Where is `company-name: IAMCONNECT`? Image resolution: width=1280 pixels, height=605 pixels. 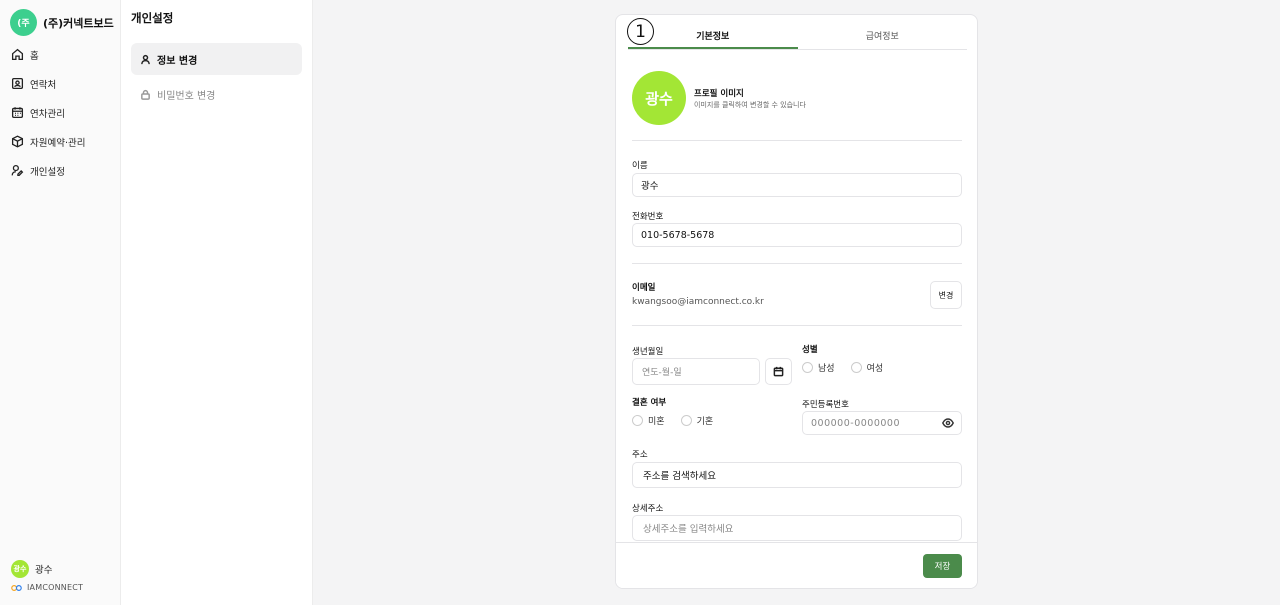 company-name: IAMCONNECT is located at coordinates (55, 587).